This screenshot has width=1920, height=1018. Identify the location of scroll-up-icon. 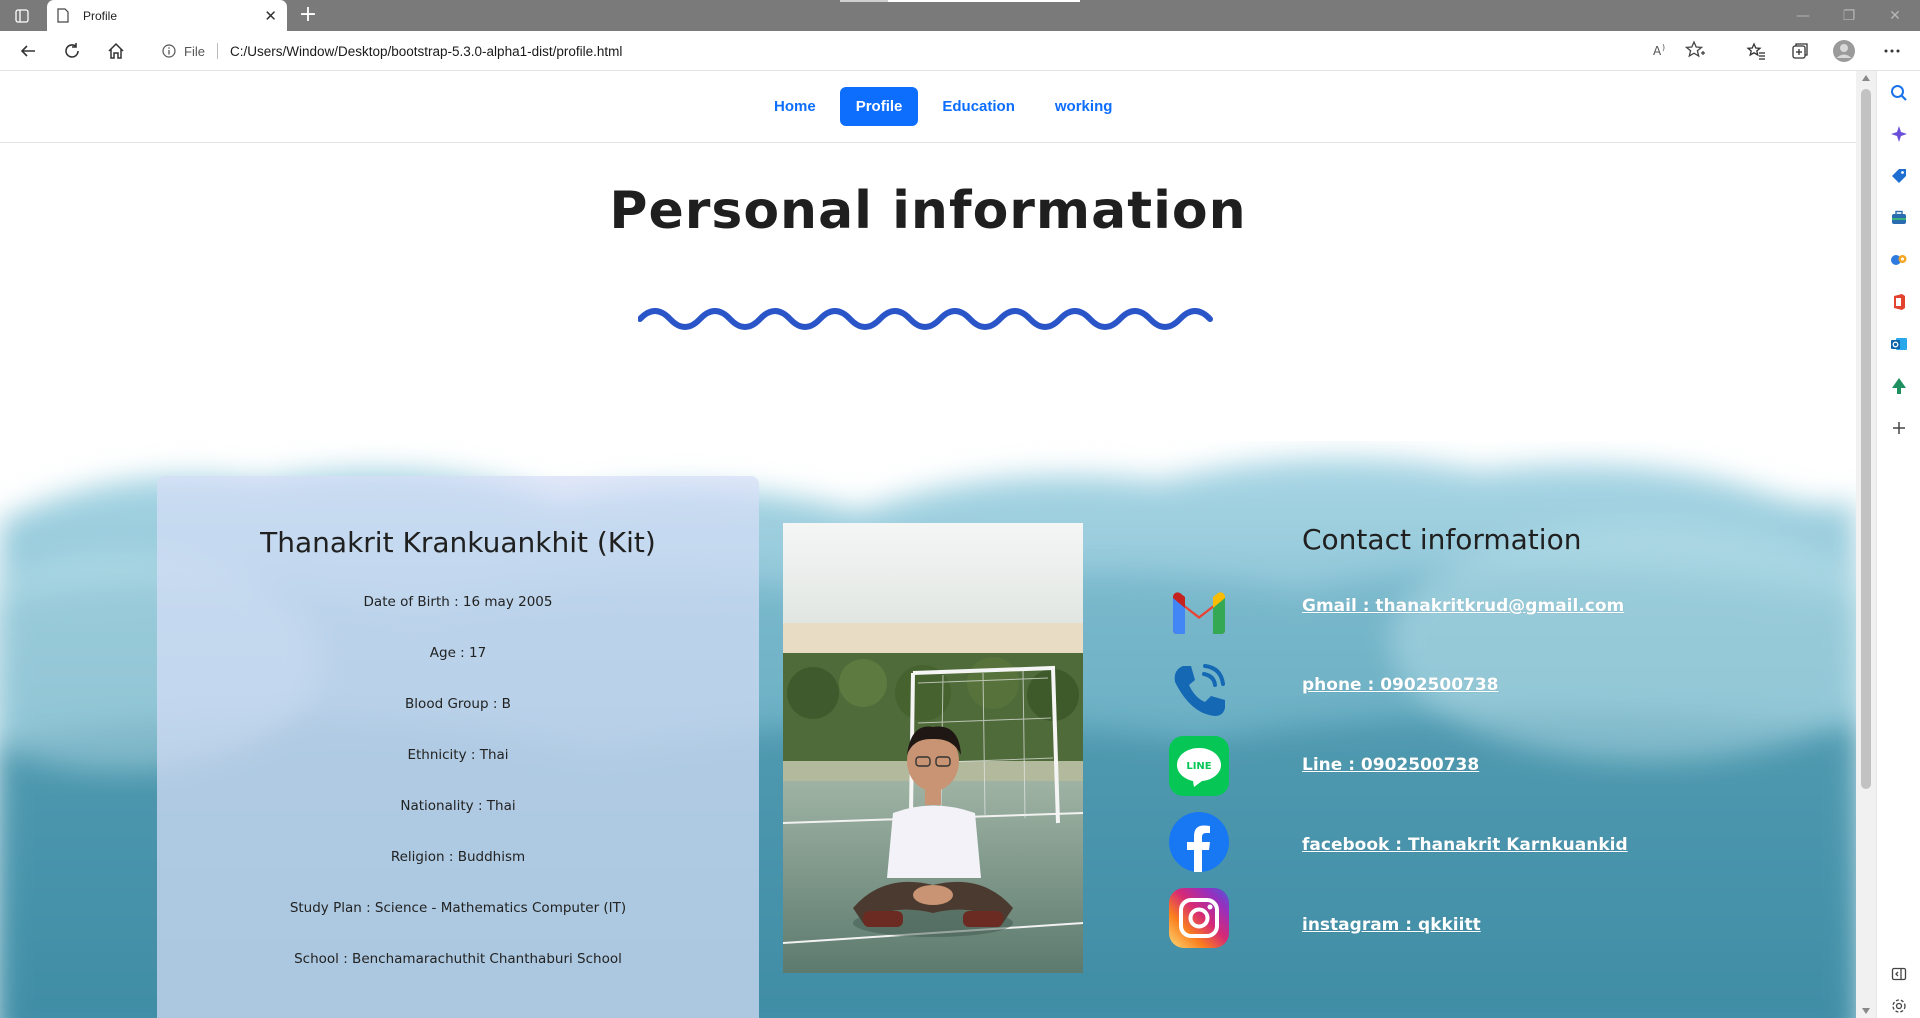
(1866, 78).